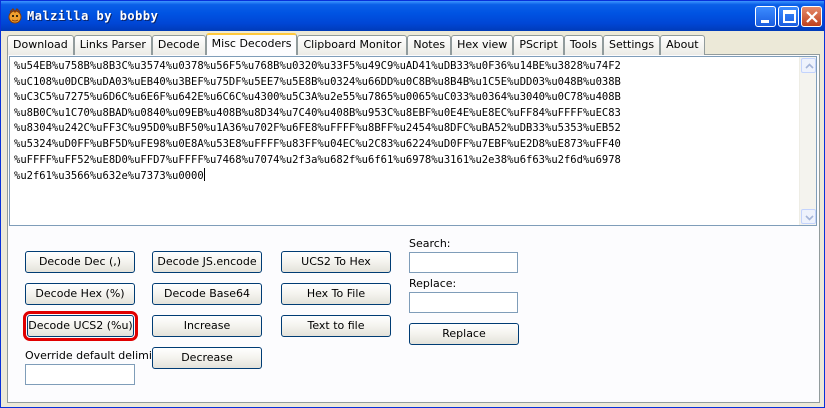 The width and height of the screenshot is (825, 408). Describe the element at coordinates (207, 262) in the screenshot. I see `decode-jsencode-button: Decode JS.encode` at that location.